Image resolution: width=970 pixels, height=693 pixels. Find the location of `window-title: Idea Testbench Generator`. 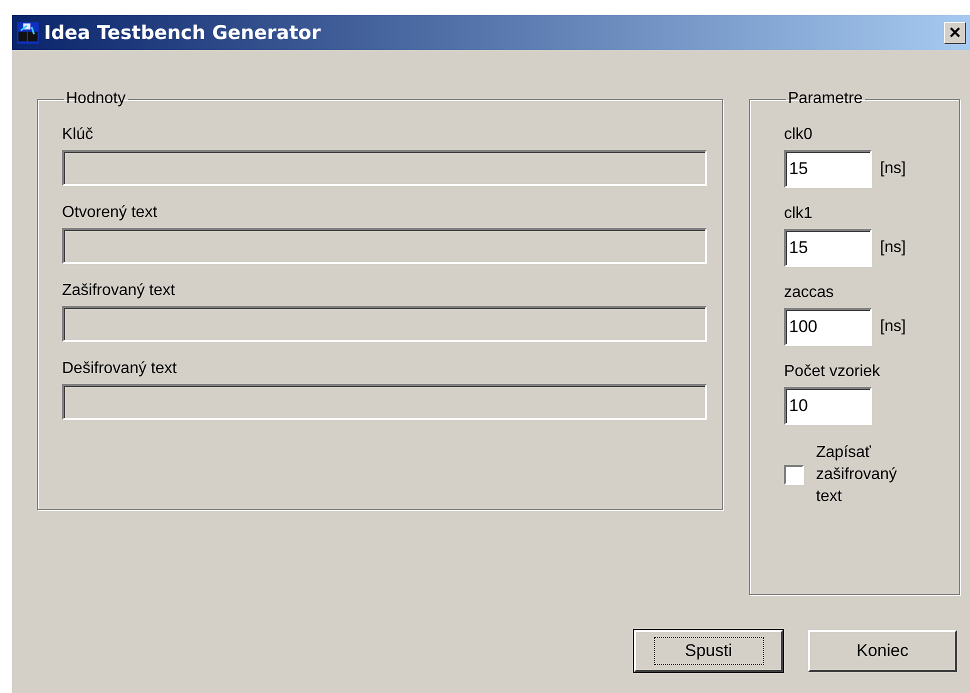

window-title: Idea Testbench Generator is located at coordinates (183, 33).